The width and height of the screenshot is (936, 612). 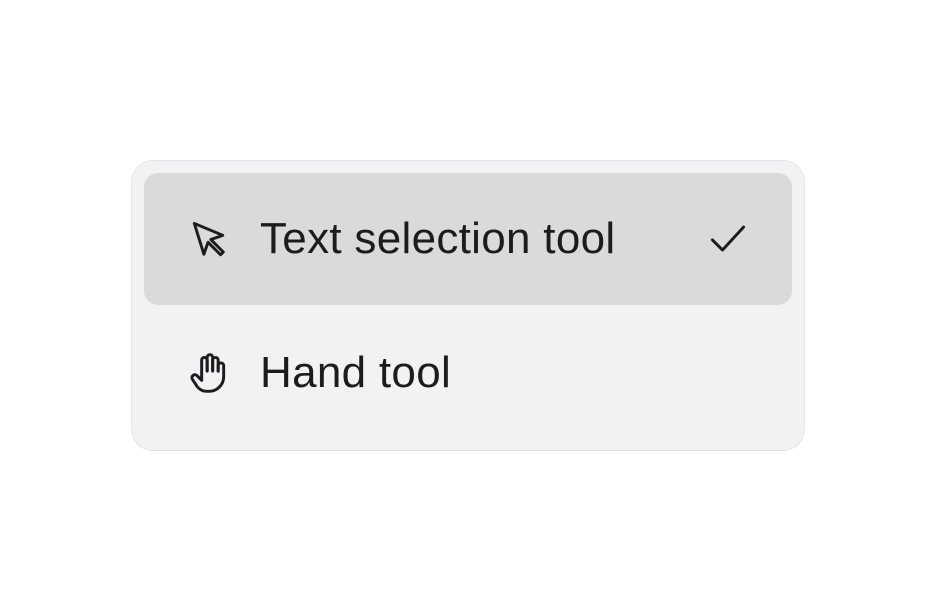 What do you see at coordinates (209, 373) in the screenshot?
I see `hand-icon` at bounding box center [209, 373].